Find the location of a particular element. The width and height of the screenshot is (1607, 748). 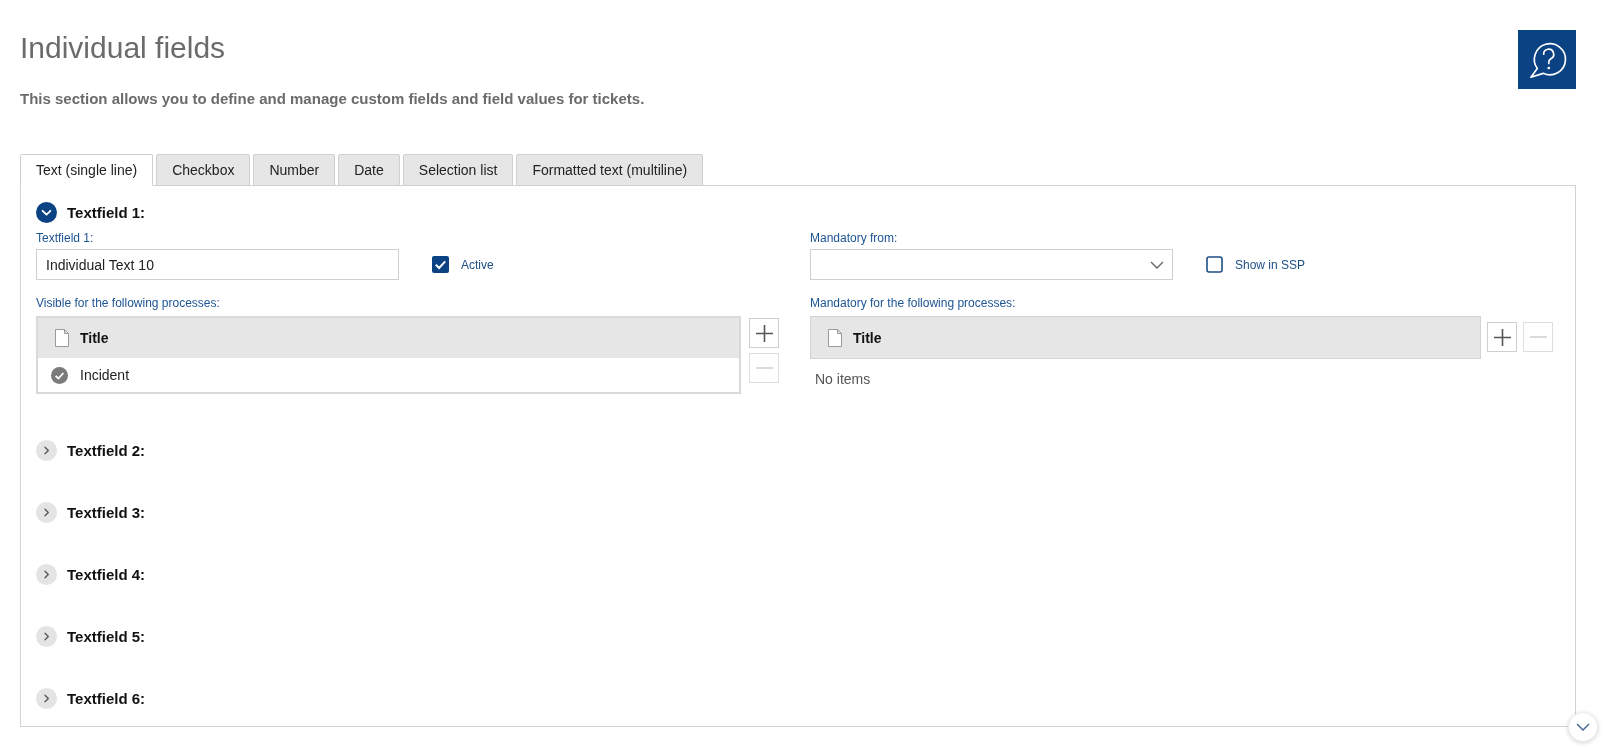

dropdown-field is located at coordinates (991, 264).